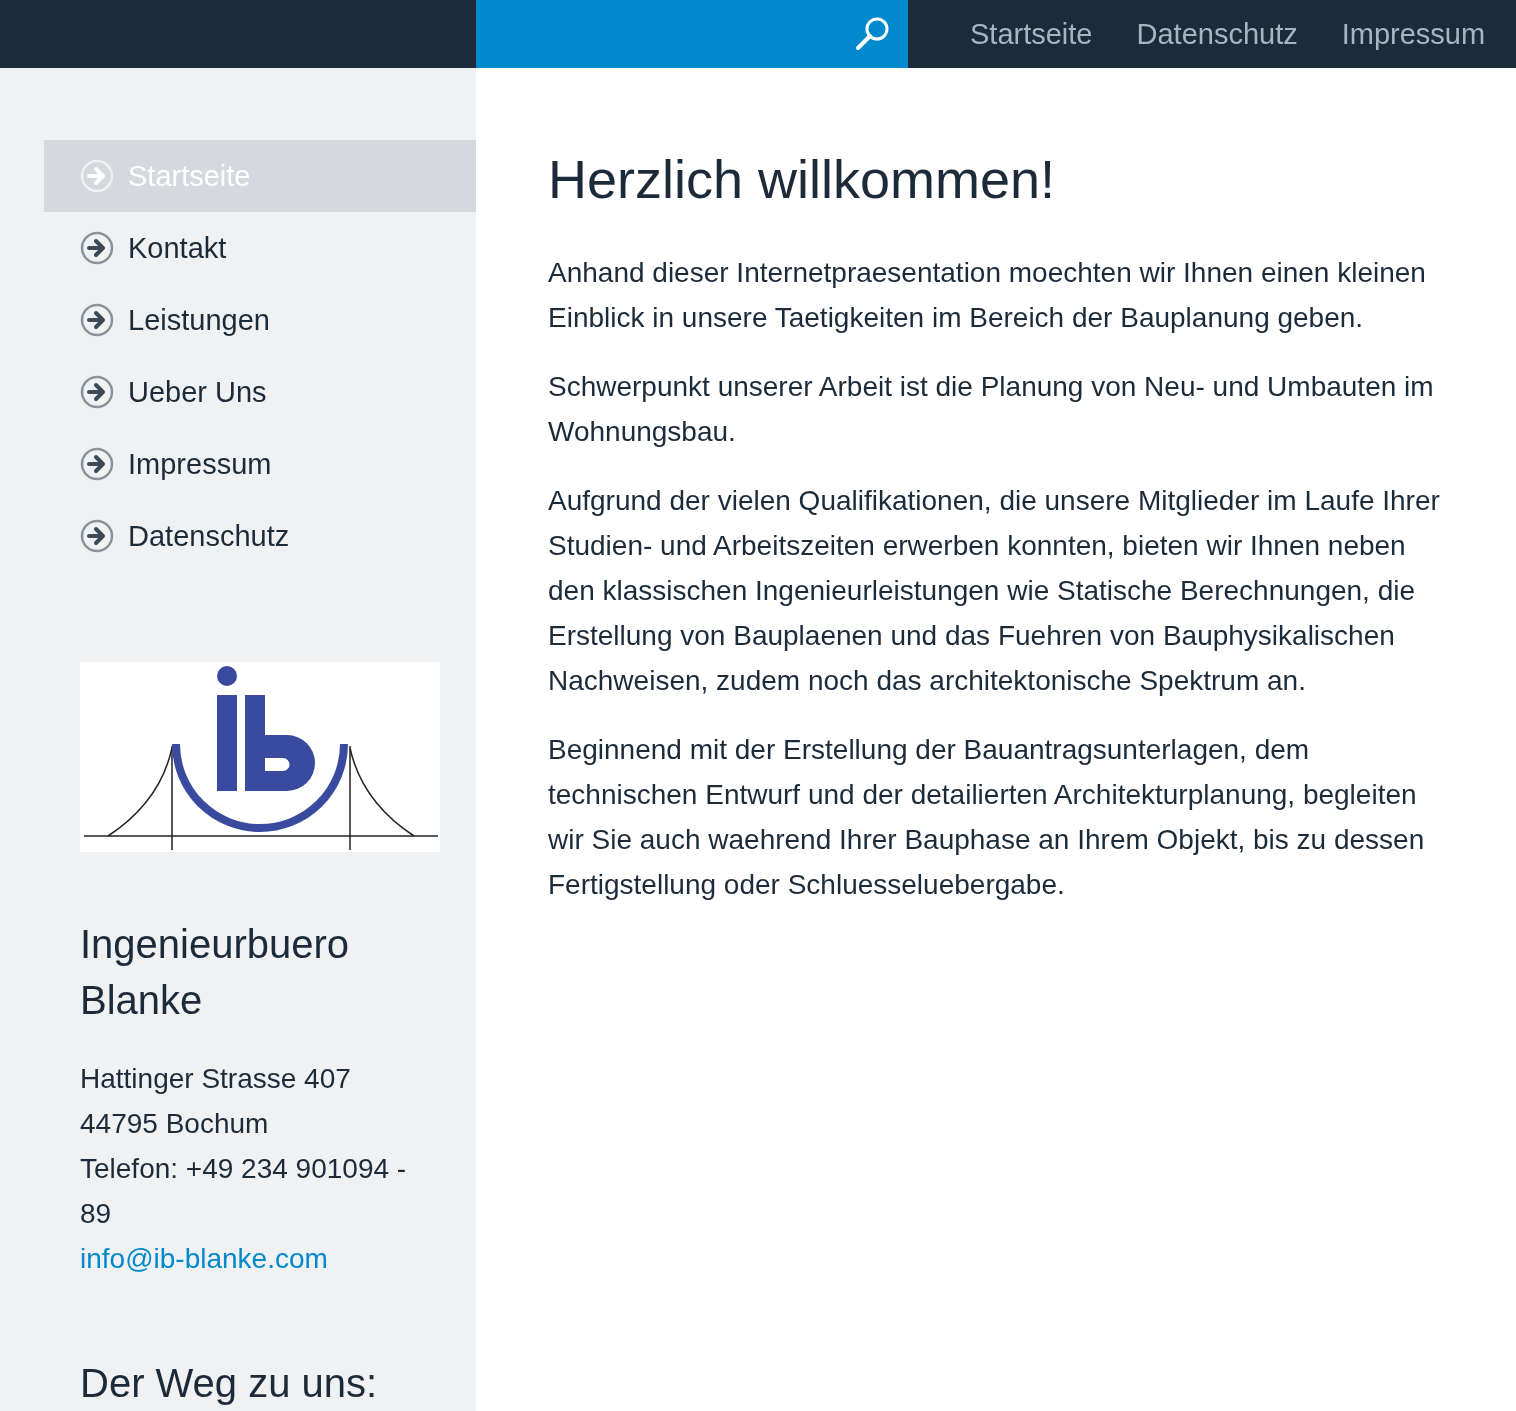  Describe the element at coordinates (175, 1124) in the screenshot. I see `address-line: 44795 Bochum` at that location.